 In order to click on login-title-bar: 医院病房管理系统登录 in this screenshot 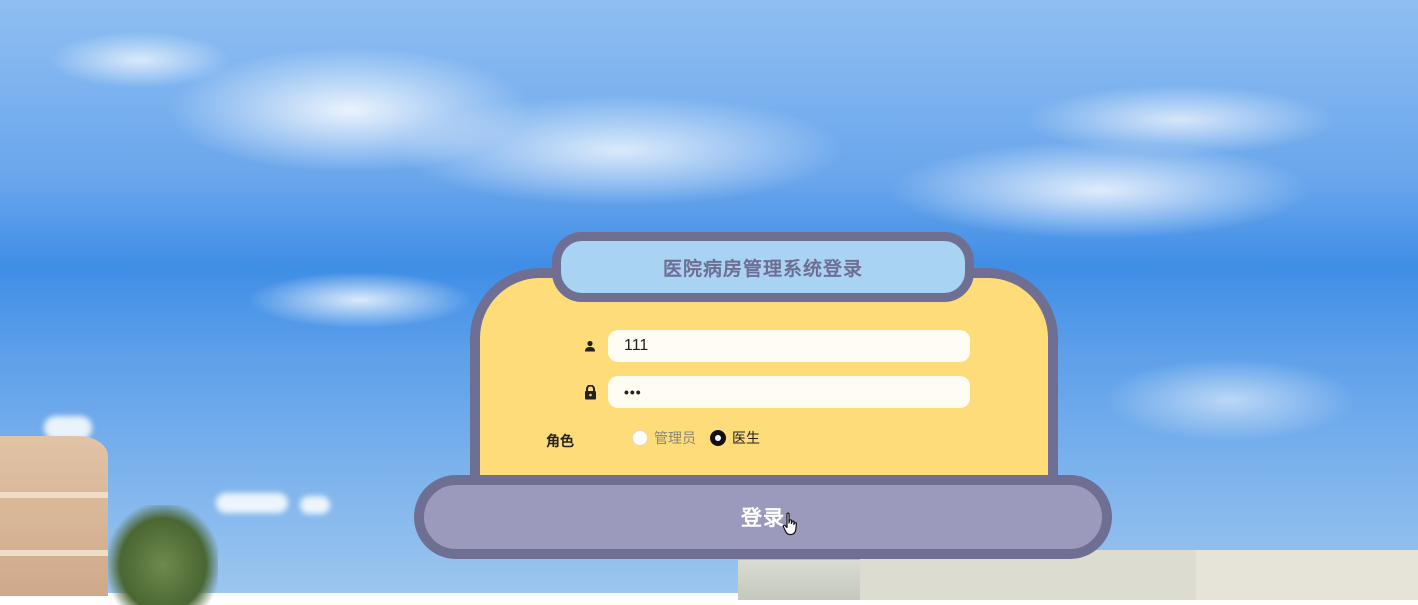, I will do `click(763, 267)`.